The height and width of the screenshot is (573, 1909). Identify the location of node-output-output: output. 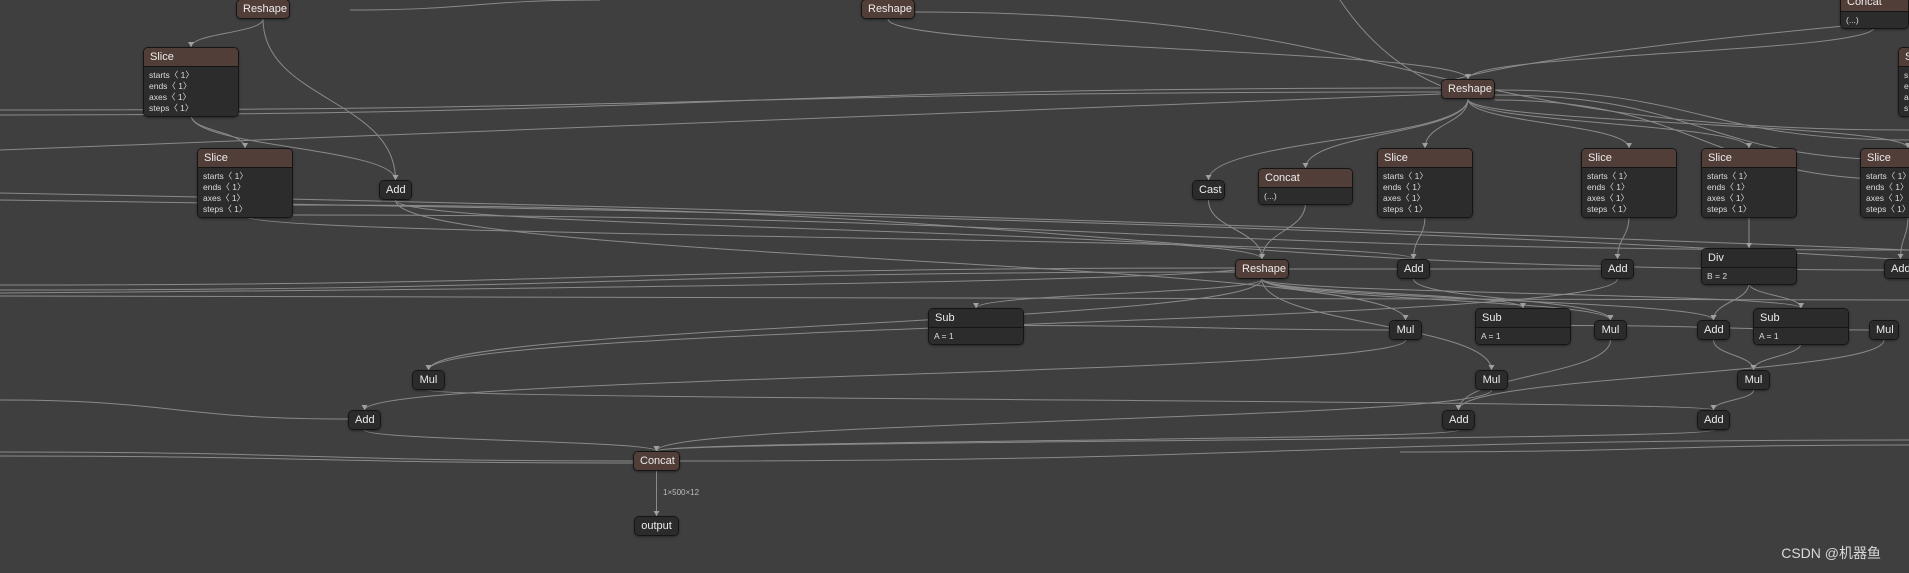
(656, 526).